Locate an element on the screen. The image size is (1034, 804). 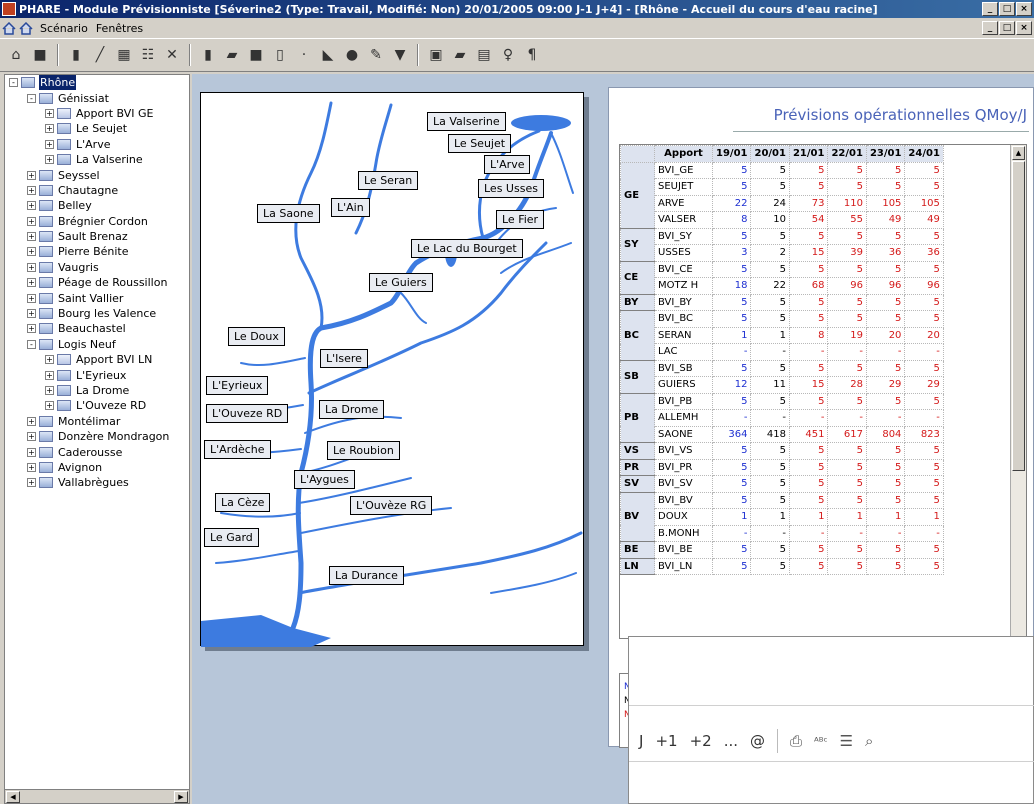
tree-item: + Le Seujet is located at coordinates (97, 128).